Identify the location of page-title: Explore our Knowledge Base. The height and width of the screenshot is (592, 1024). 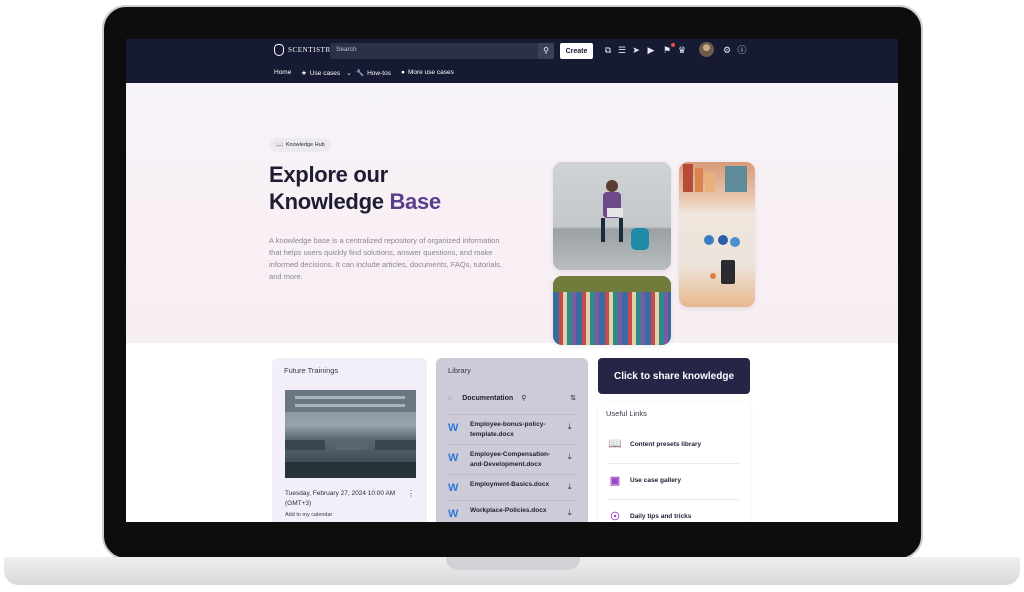
(355, 188).